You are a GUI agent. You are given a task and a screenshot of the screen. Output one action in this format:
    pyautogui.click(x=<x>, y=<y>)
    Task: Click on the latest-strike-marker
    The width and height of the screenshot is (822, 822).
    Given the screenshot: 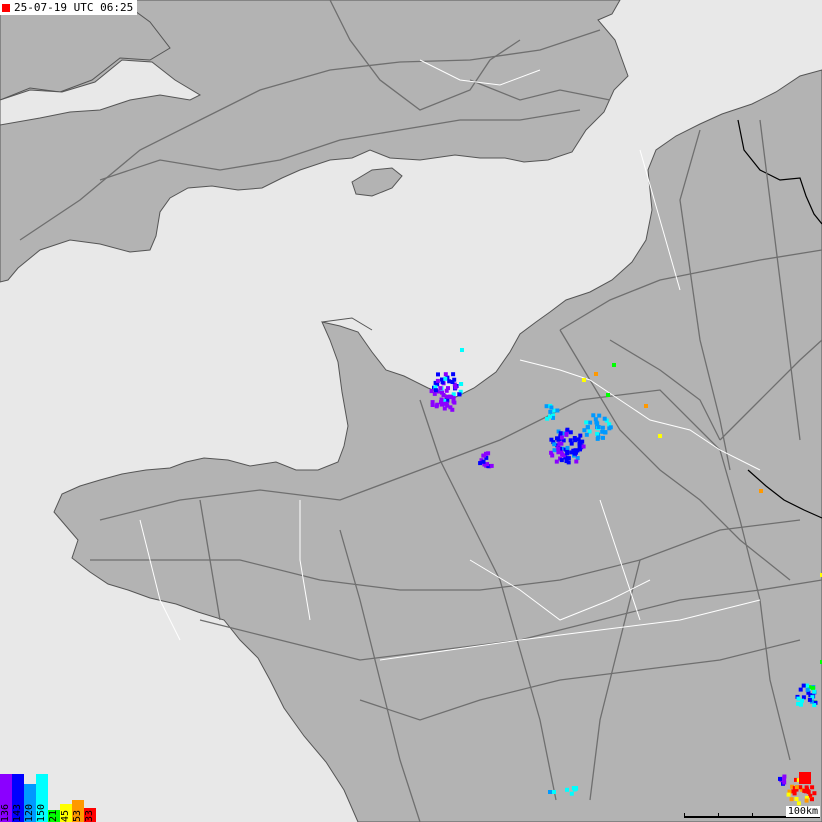 What is the action you would take?
    pyautogui.click(x=805, y=778)
    